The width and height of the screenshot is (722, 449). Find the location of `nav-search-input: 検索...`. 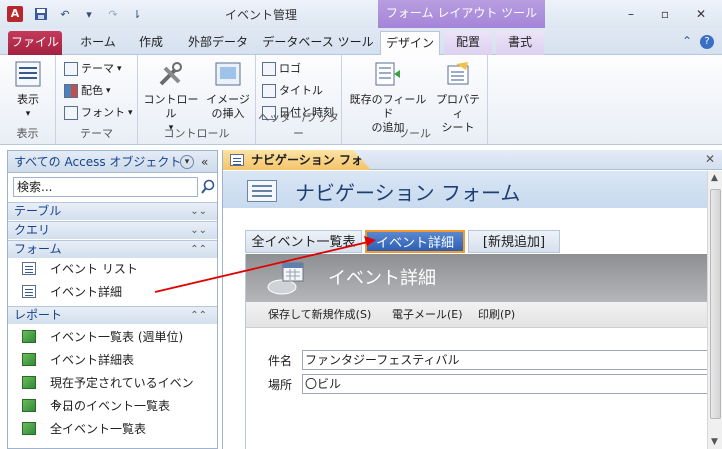

nav-search-input: 検索... is located at coordinates (105, 187).